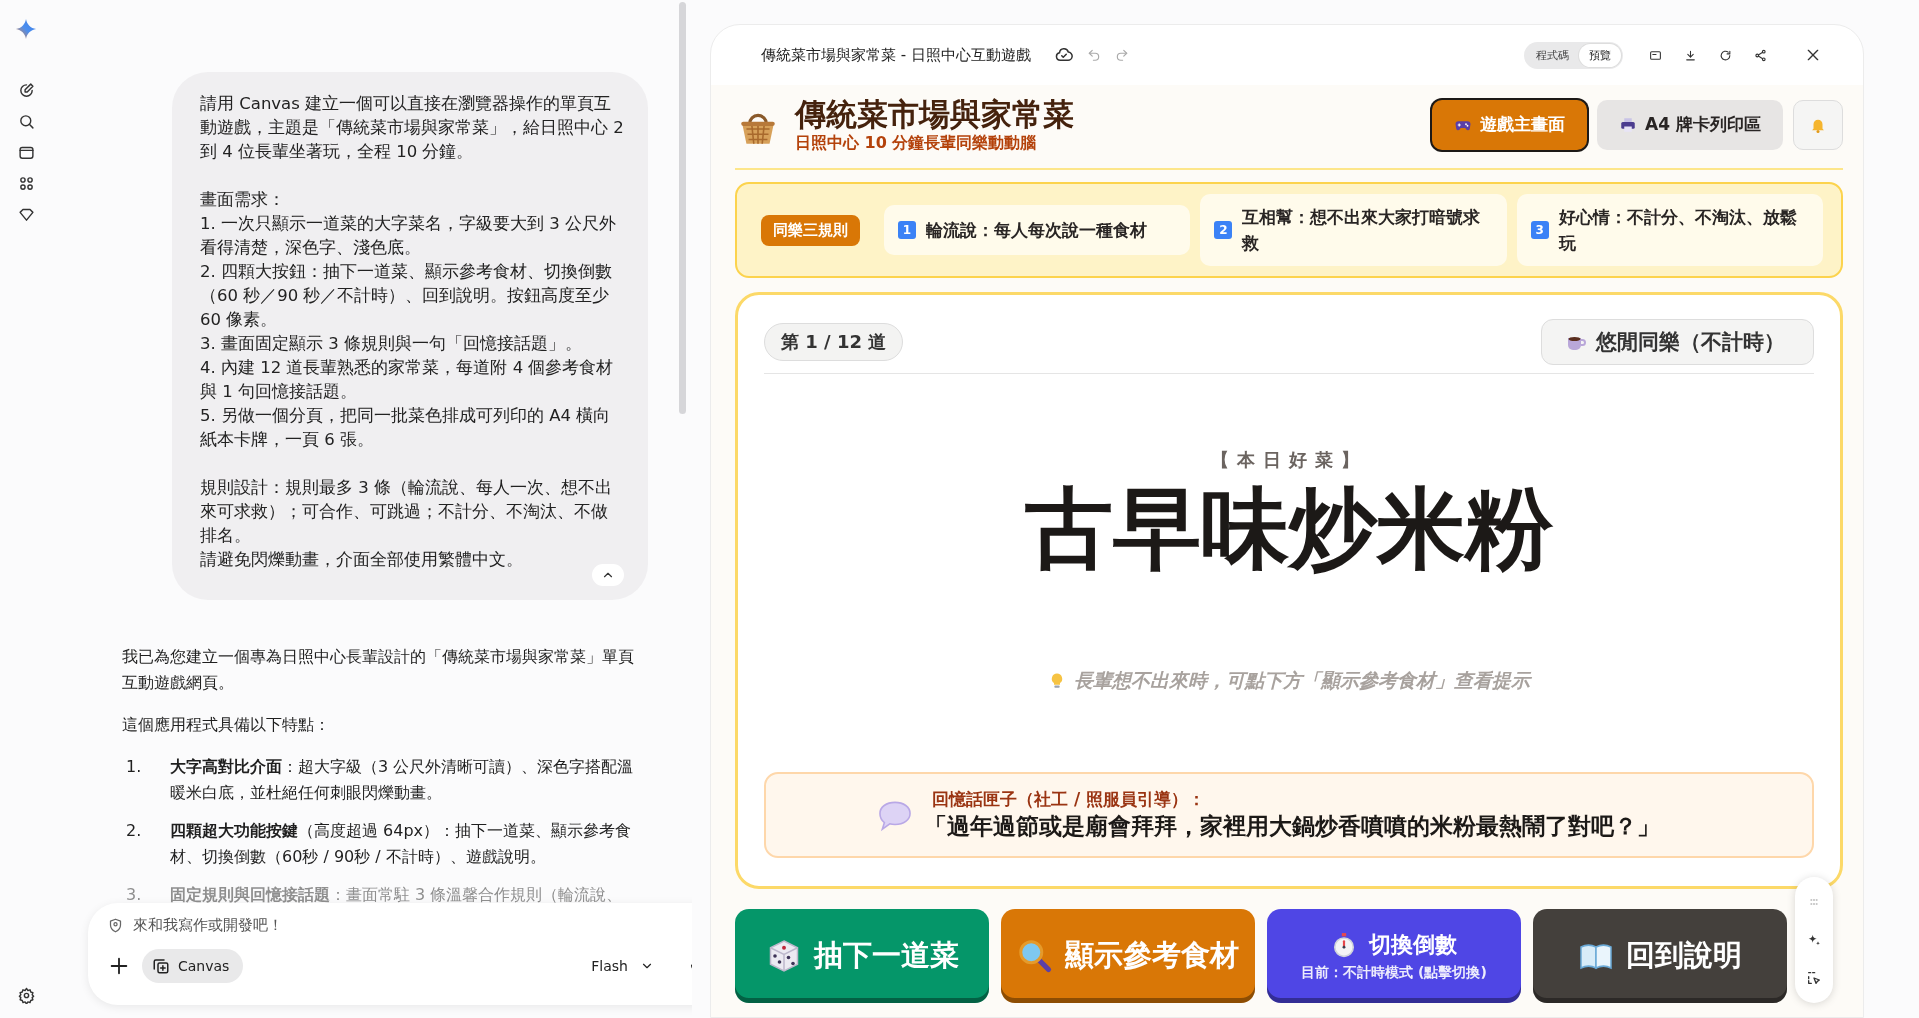 This screenshot has height=1018, width=1919. I want to click on rule-text: 互相幫：想不出來大家打暗號求救, so click(1362, 230).